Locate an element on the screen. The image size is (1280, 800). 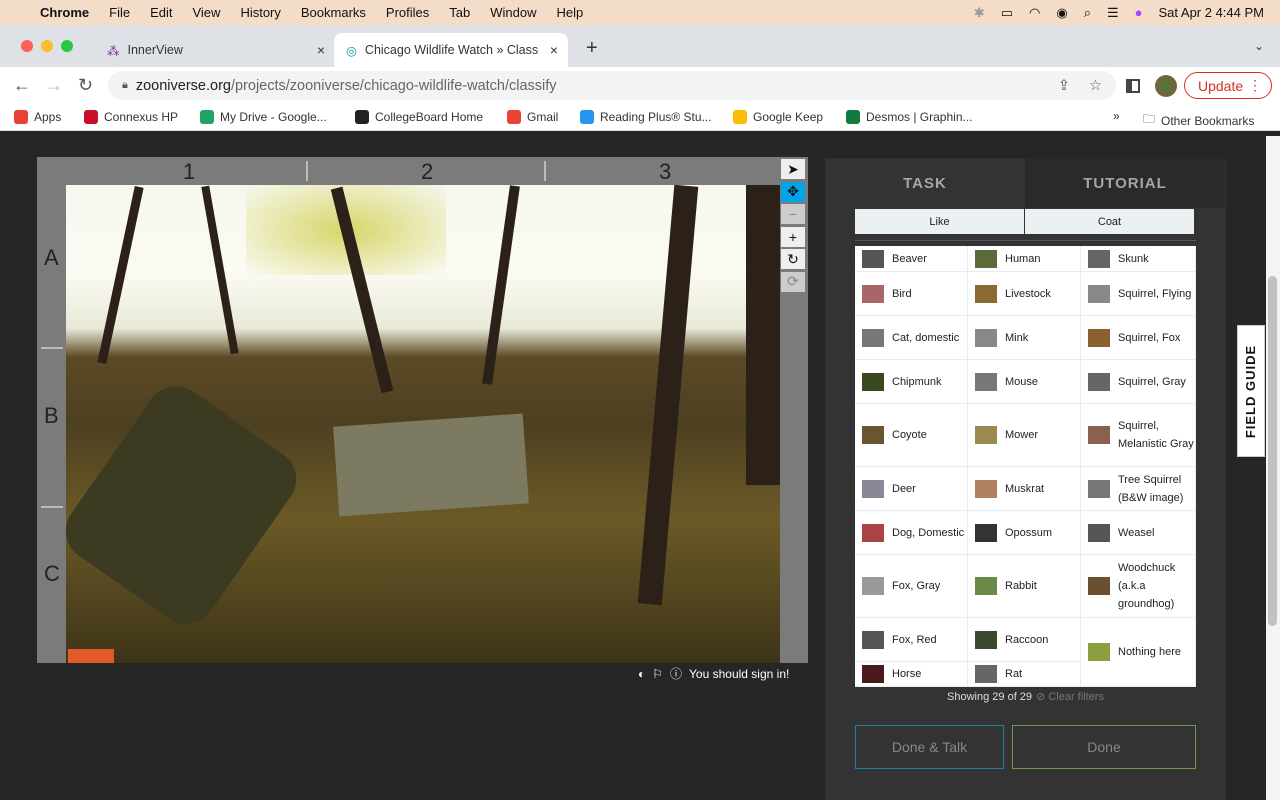
species-option: Livestock is located at coordinates (1024, 294).